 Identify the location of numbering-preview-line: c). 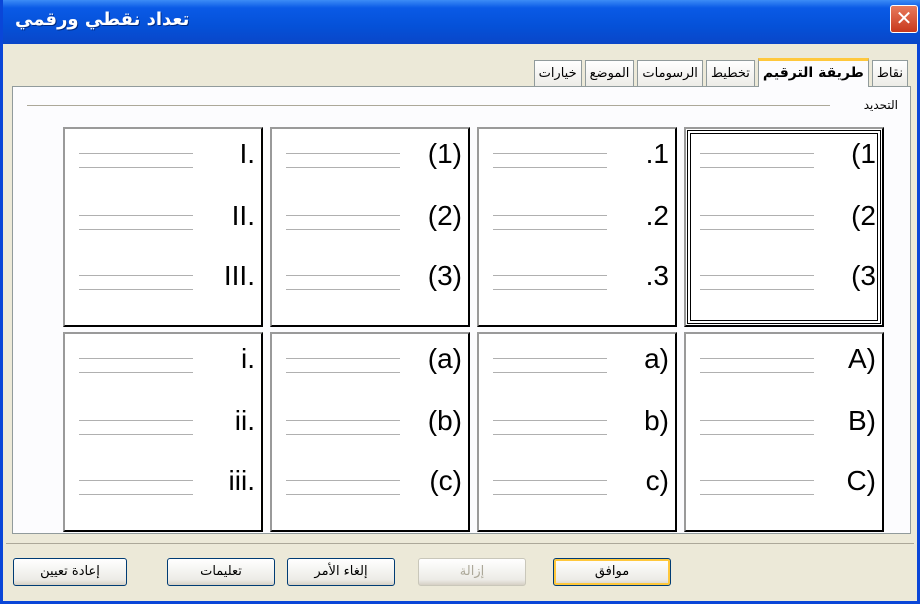
(581, 484).